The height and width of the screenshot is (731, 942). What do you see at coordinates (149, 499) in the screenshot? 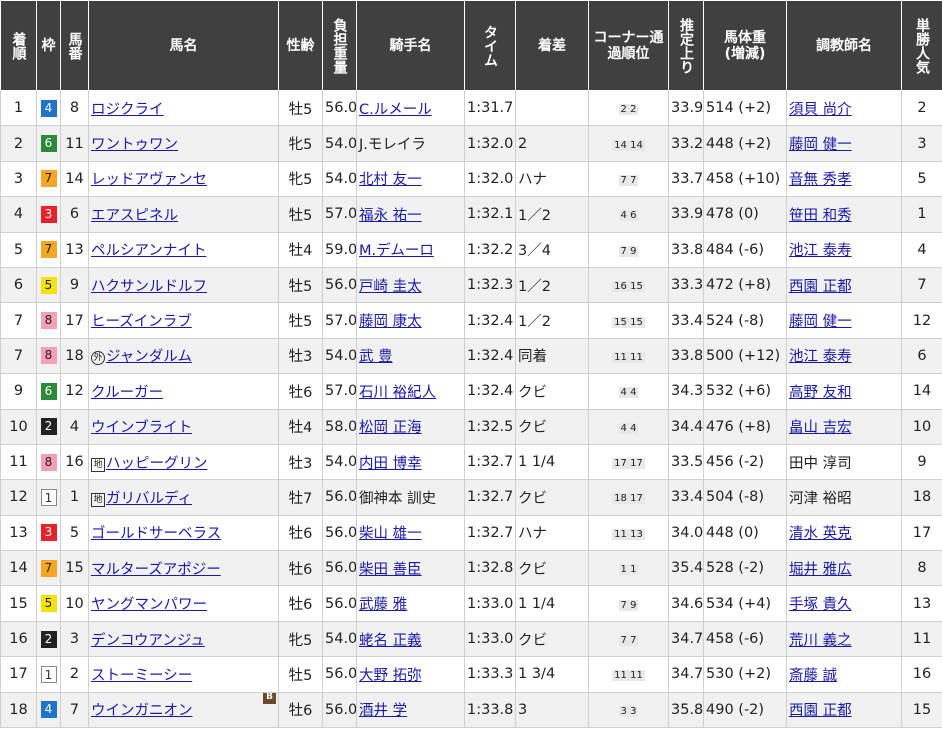
I see `horse-name-link: ガリバルディ` at bounding box center [149, 499].